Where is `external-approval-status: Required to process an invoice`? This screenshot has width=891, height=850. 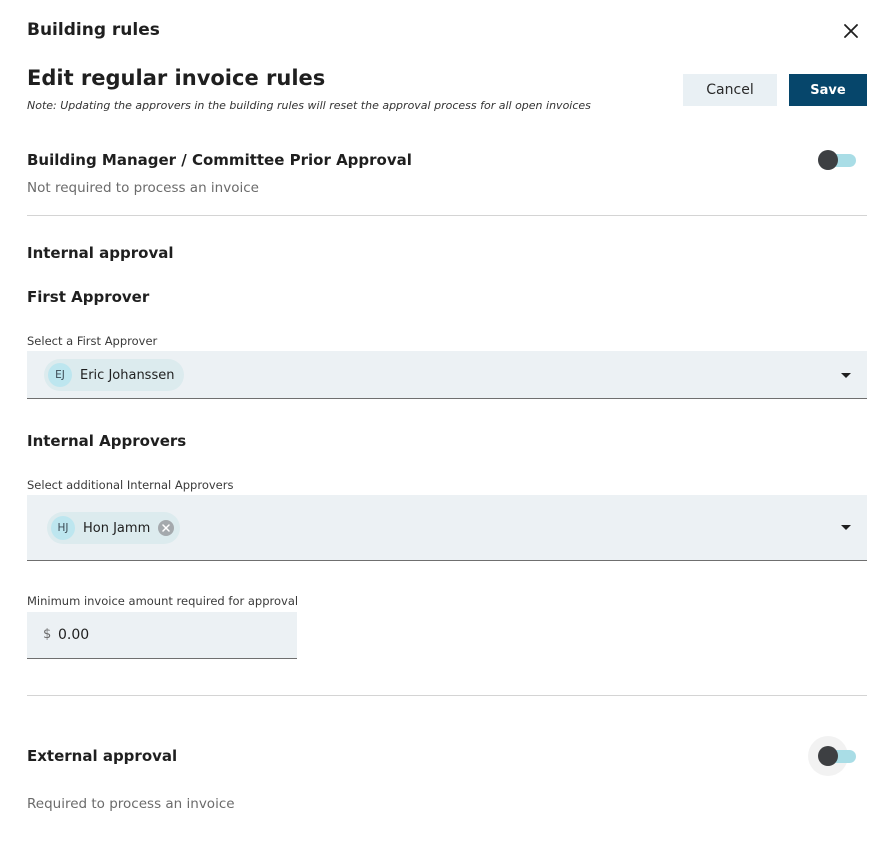
external-approval-status: Required to process an invoice is located at coordinates (131, 804).